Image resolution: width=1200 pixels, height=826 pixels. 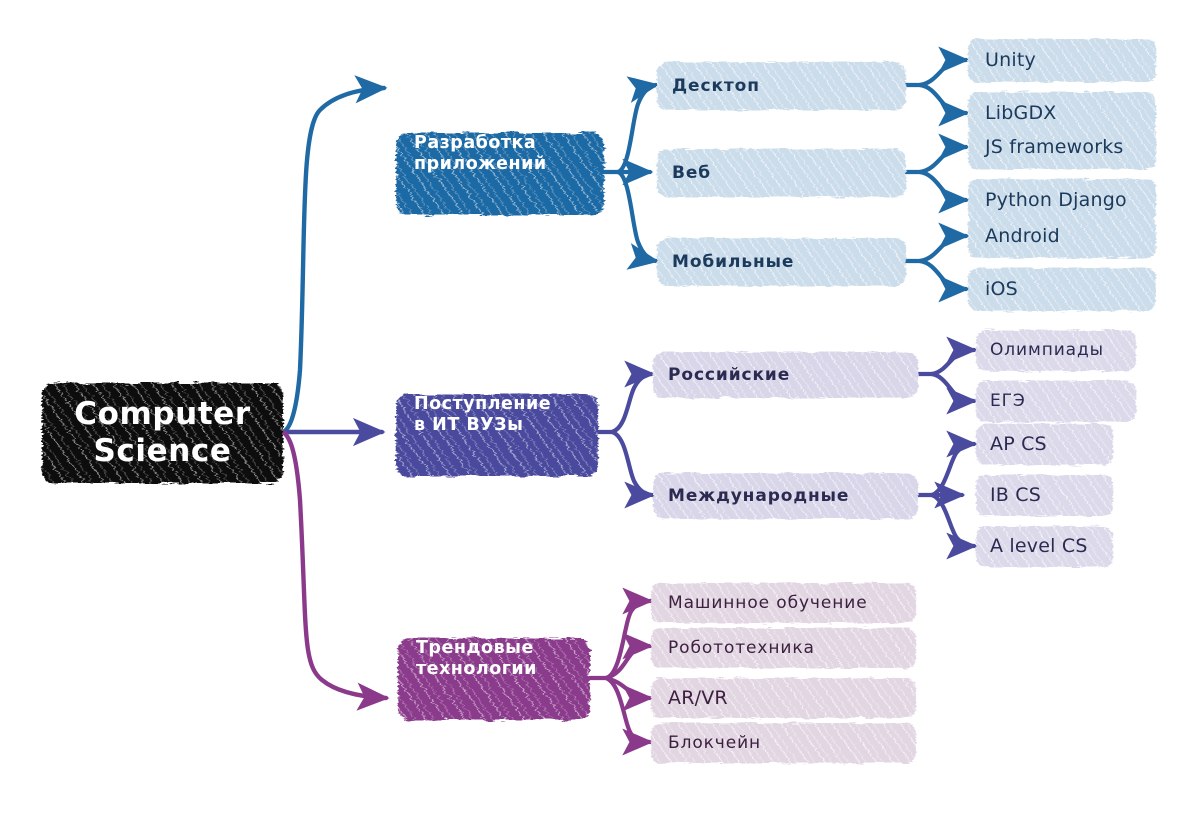 I want to click on node-a-level-cs-shape, so click(x=1044, y=546).